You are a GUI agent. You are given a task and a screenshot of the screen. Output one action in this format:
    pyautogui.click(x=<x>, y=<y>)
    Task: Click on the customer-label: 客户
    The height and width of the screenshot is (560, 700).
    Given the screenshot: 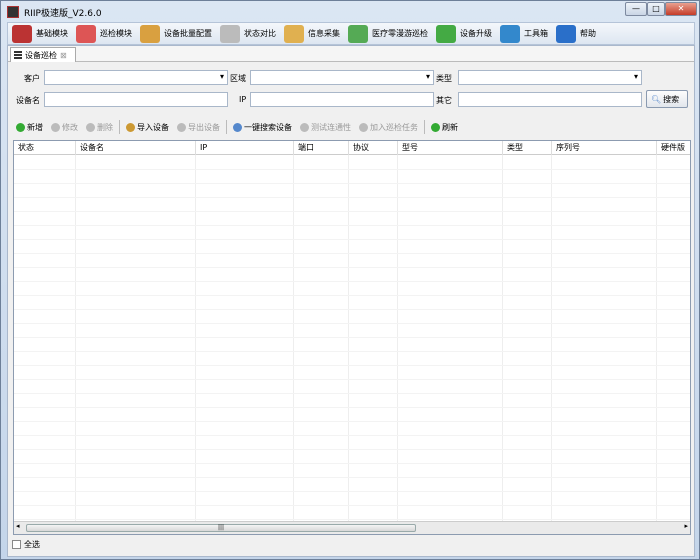 What is the action you would take?
    pyautogui.click(x=32, y=78)
    